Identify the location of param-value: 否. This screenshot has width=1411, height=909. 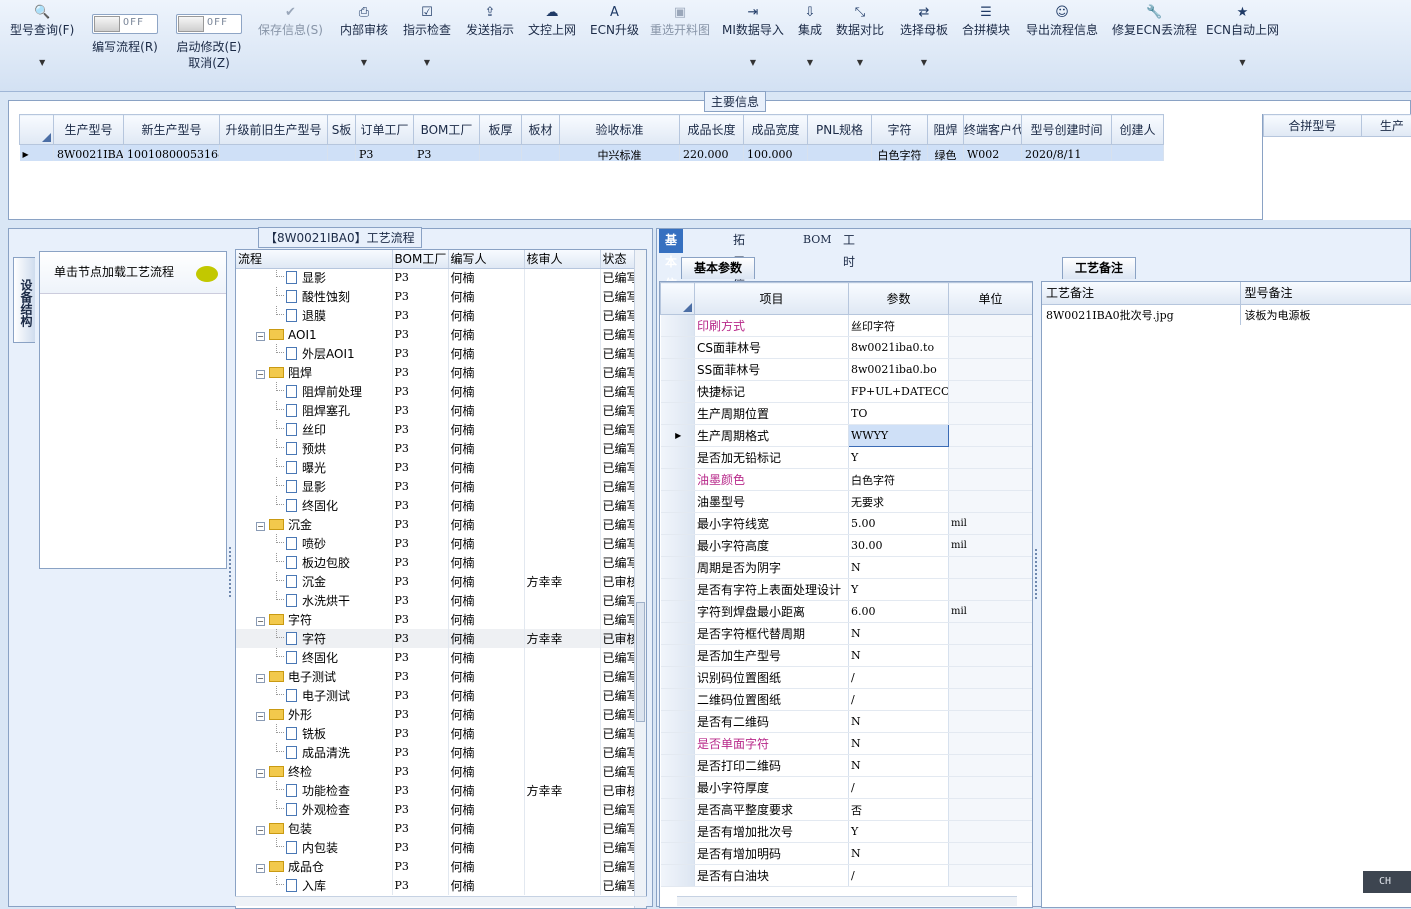
(898, 809).